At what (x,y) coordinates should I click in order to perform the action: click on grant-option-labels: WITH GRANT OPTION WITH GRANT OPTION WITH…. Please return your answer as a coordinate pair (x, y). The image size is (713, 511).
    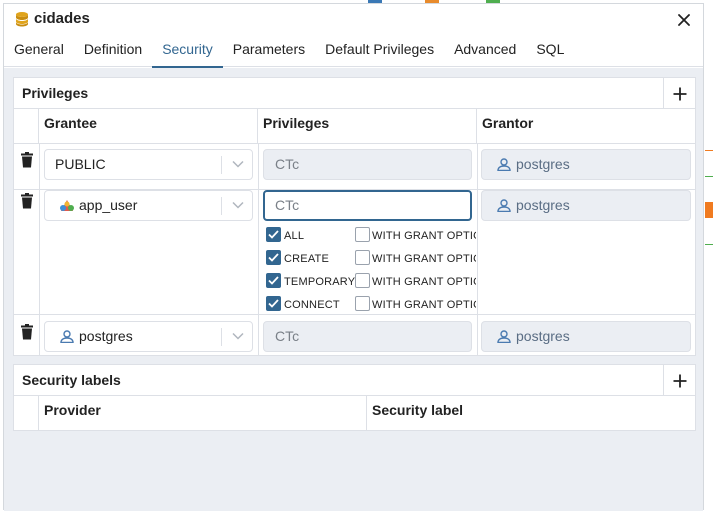
    Looking at the image, I should click on (424, 273).